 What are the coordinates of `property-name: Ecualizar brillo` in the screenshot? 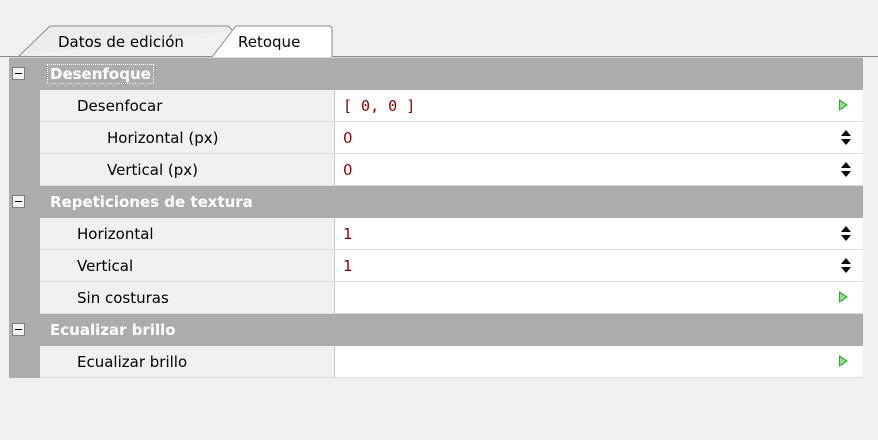 It's located at (187, 362).